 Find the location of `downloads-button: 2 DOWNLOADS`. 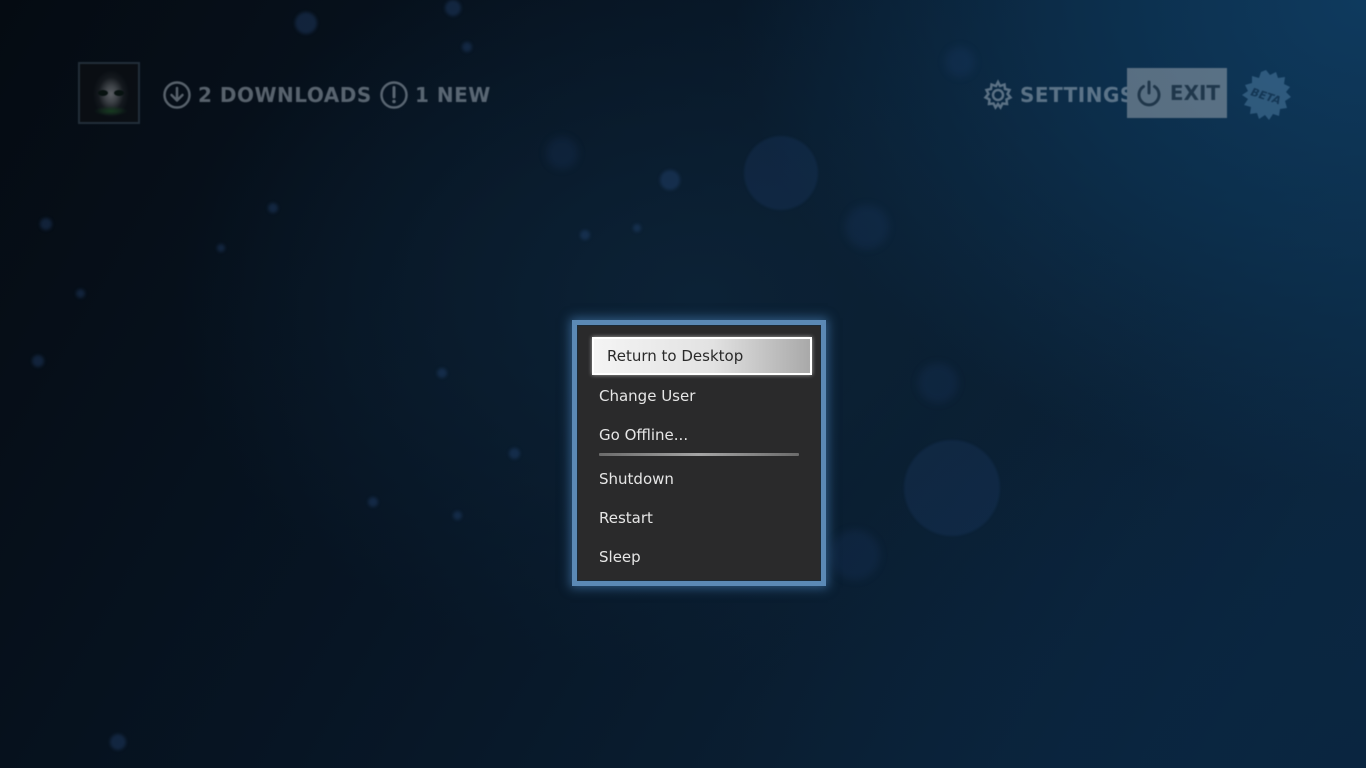

downloads-button: 2 DOWNLOADS is located at coordinates (267, 95).